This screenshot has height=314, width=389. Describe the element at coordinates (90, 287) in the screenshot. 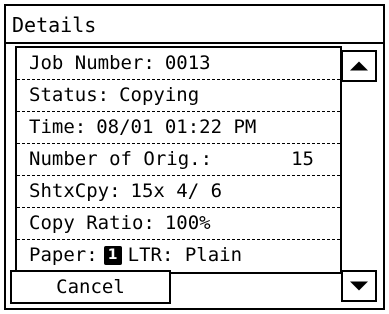

I see `cancel-button: Cancel` at that location.